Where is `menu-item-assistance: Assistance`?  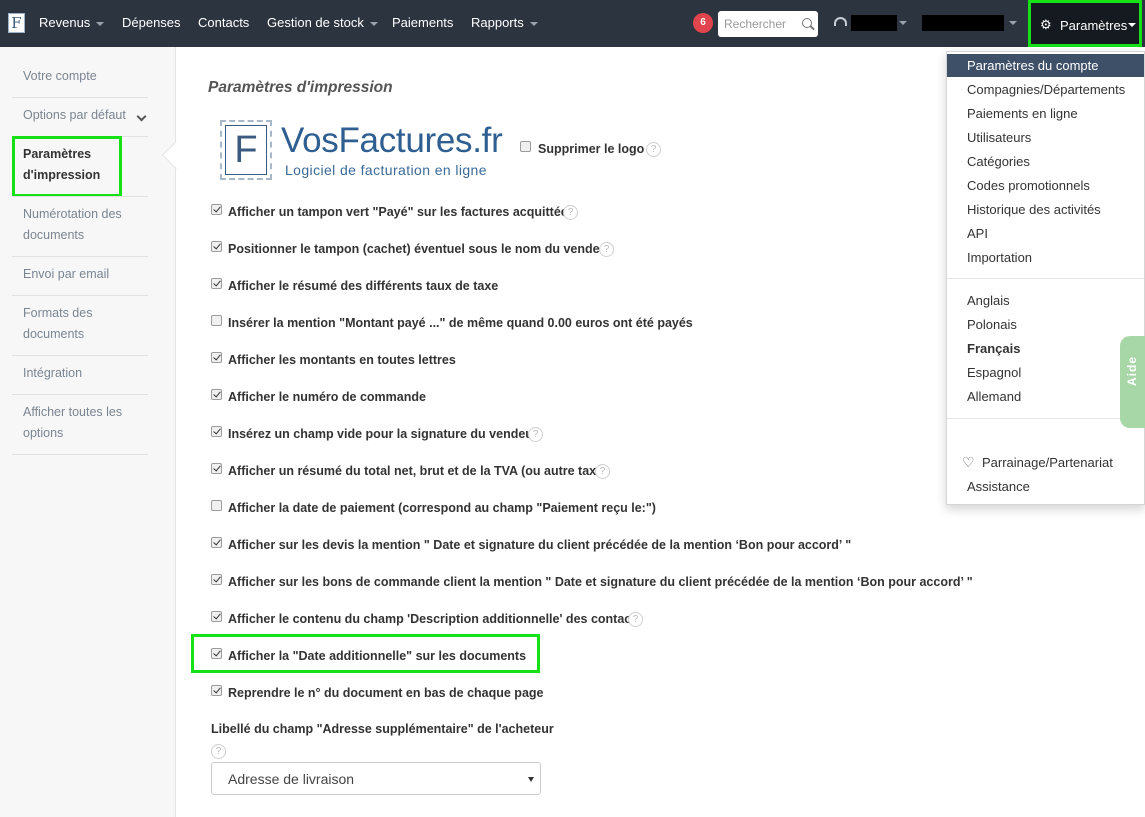 menu-item-assistance: Assistance is located at coordinates (998, 486).